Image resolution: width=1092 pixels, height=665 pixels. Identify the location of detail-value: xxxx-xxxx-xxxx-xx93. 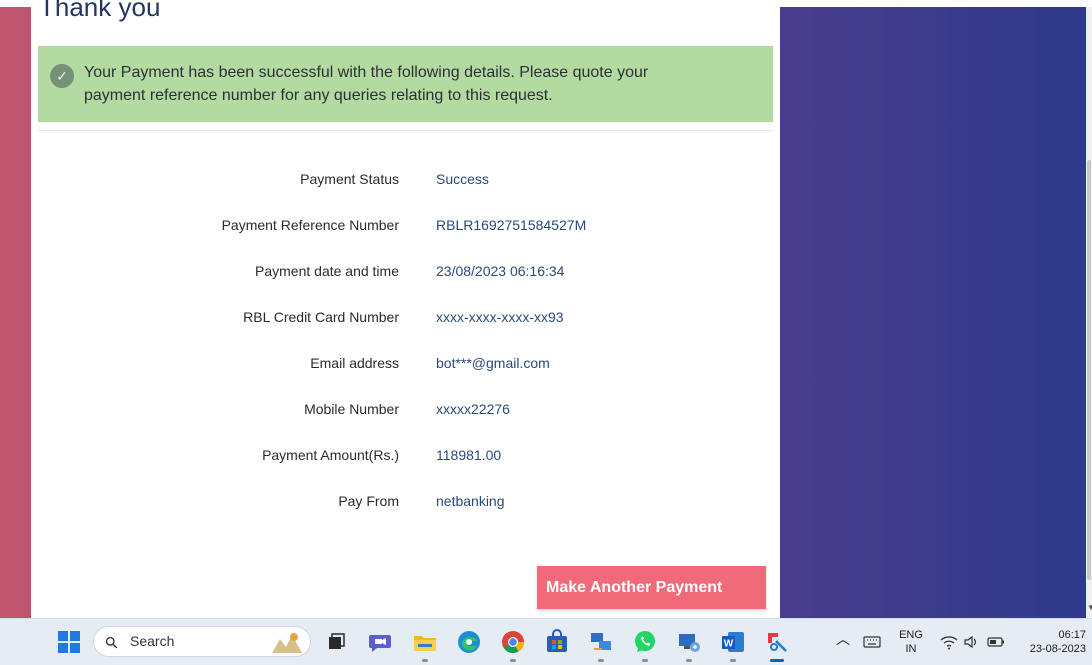
(500, 317).